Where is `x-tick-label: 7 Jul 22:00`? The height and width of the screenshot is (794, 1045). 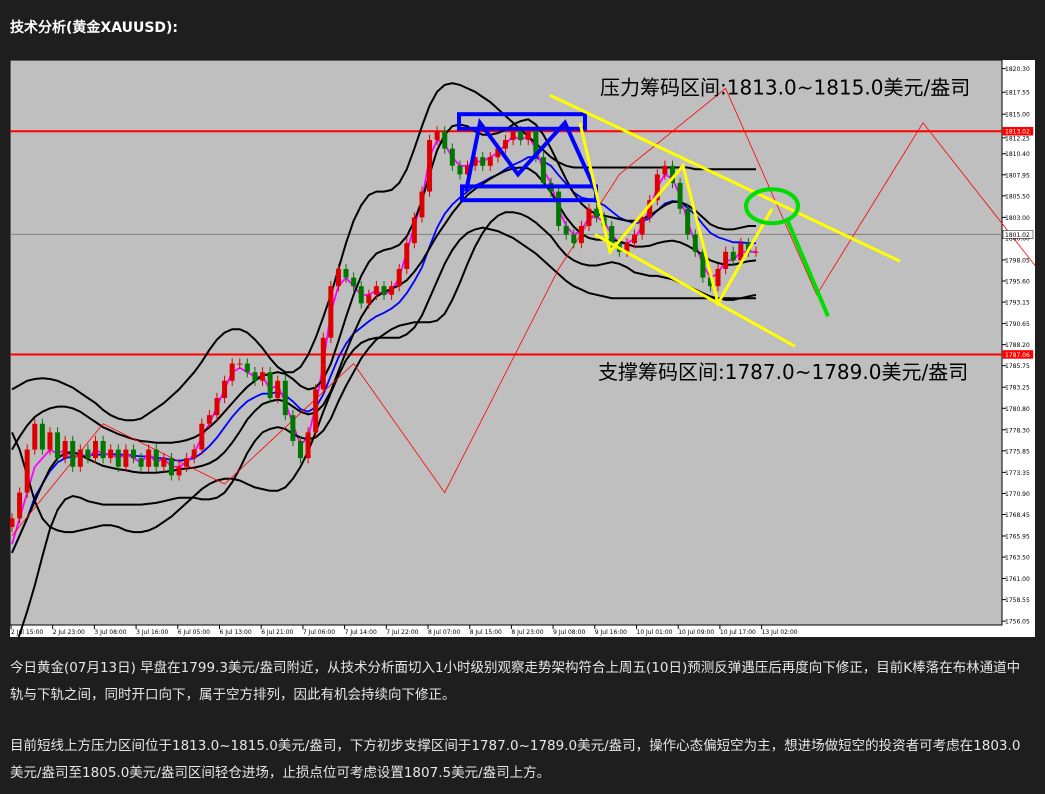 x-tick-label: 7 Jul 22:00 is located at coordinates (402, 632).